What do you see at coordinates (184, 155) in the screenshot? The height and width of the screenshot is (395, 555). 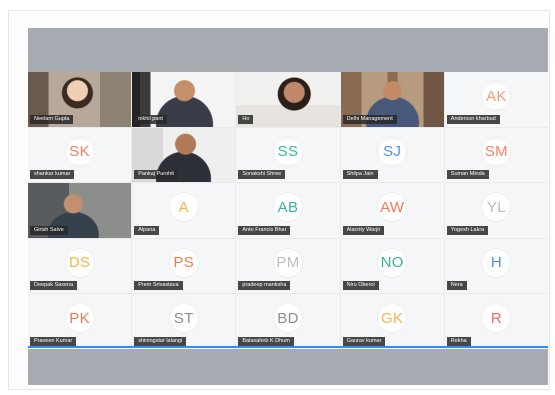 I see `participant-tile: Pankaj Purohit` at bounding box center [184, 155].